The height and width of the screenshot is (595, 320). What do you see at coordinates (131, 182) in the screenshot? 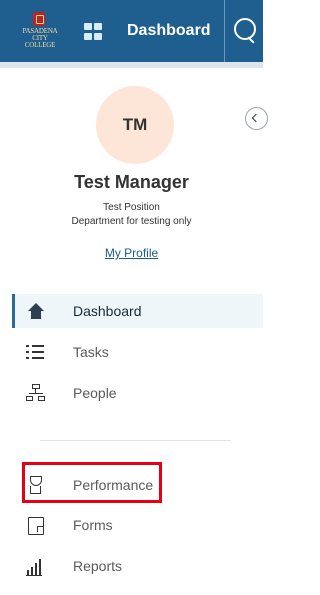
I see `user-name: Test Manager` at bounding box center [131, 182].